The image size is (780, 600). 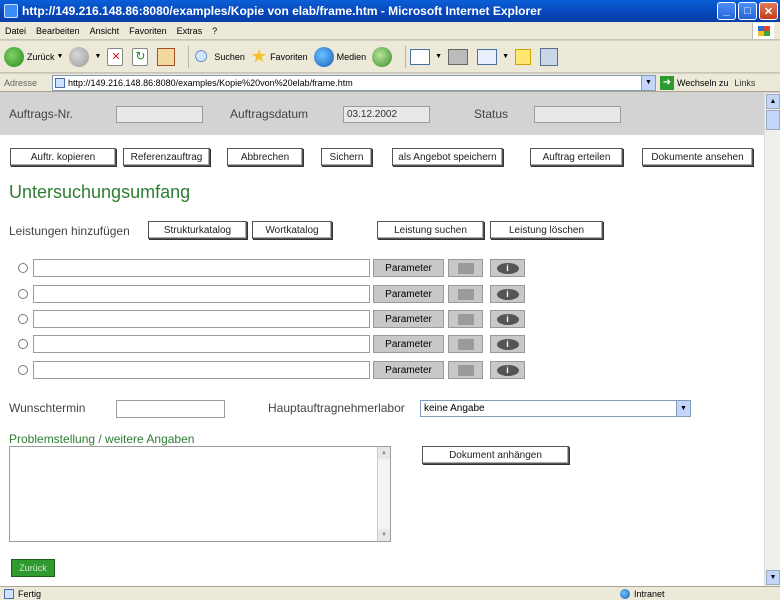 What do you see at coordinates (279, 56) in the screenshot?
I see `favorites-button: ★ Favoriten` at bounding box center [279, 56].